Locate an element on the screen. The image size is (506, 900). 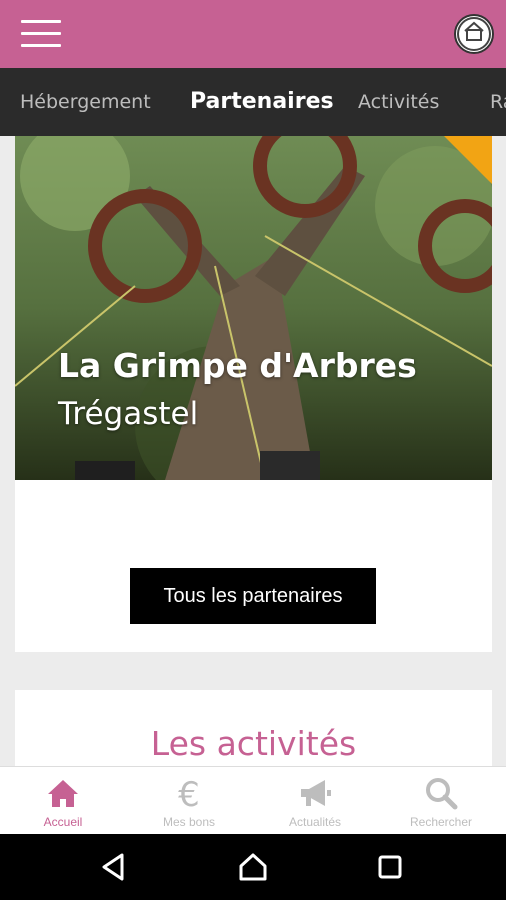
activities-card: Les activités is located at coordinates (253, 730).